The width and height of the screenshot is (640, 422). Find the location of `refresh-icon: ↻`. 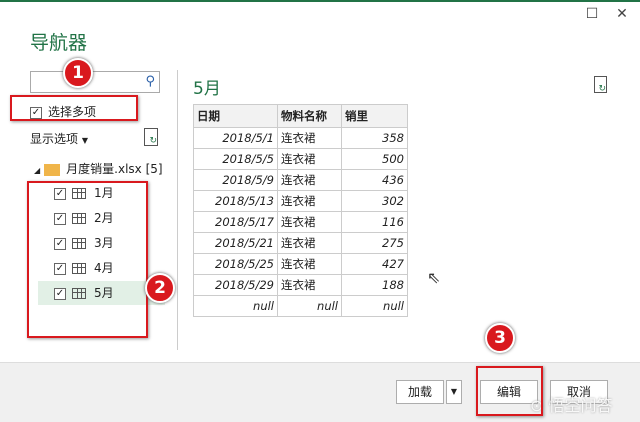

refresh-icon: ↻ is located at coordinates (151, 137).